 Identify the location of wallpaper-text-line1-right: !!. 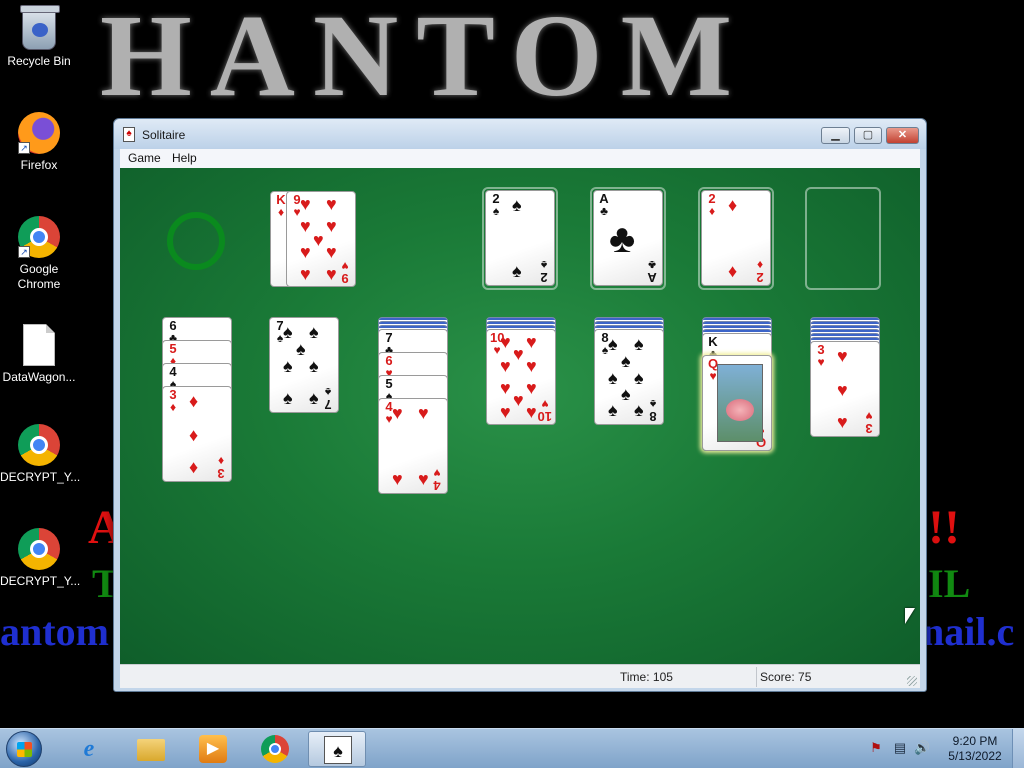
(944, 527).